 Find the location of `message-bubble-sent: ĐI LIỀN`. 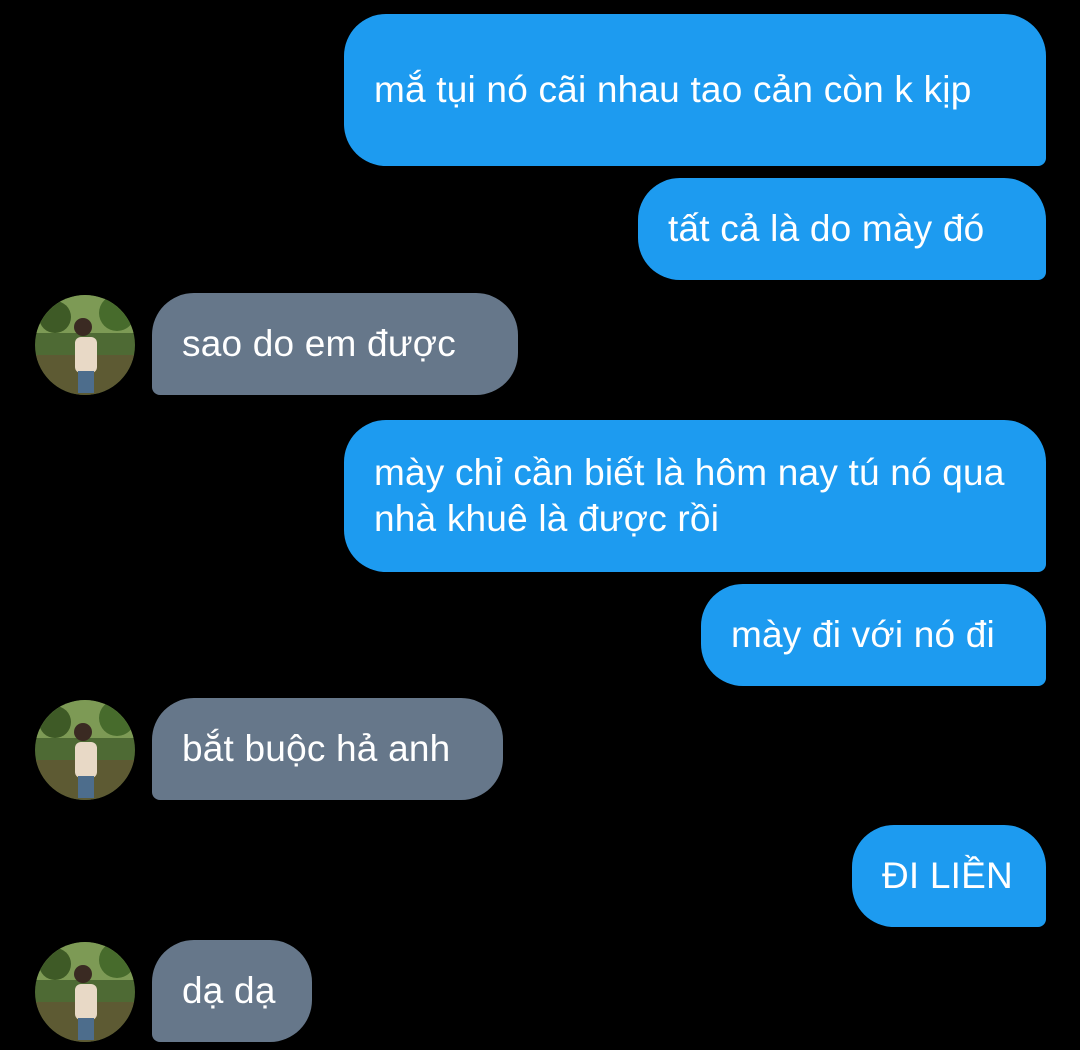

message-bubble-sent: ĐI LIỀN is located at coordinates (949, 876).